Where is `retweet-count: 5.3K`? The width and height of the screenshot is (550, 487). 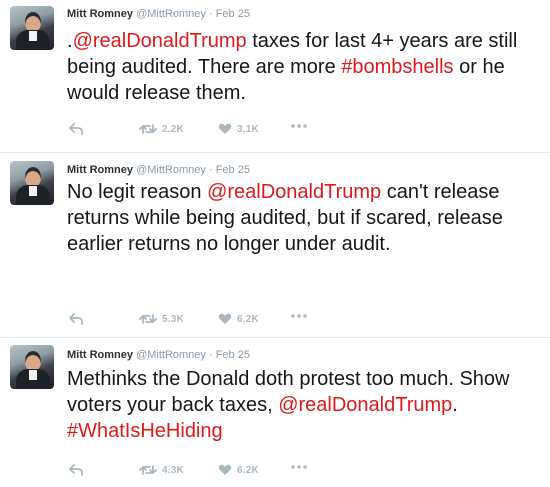 retweet-count: 5.3K is located at coordinates (173, 319).